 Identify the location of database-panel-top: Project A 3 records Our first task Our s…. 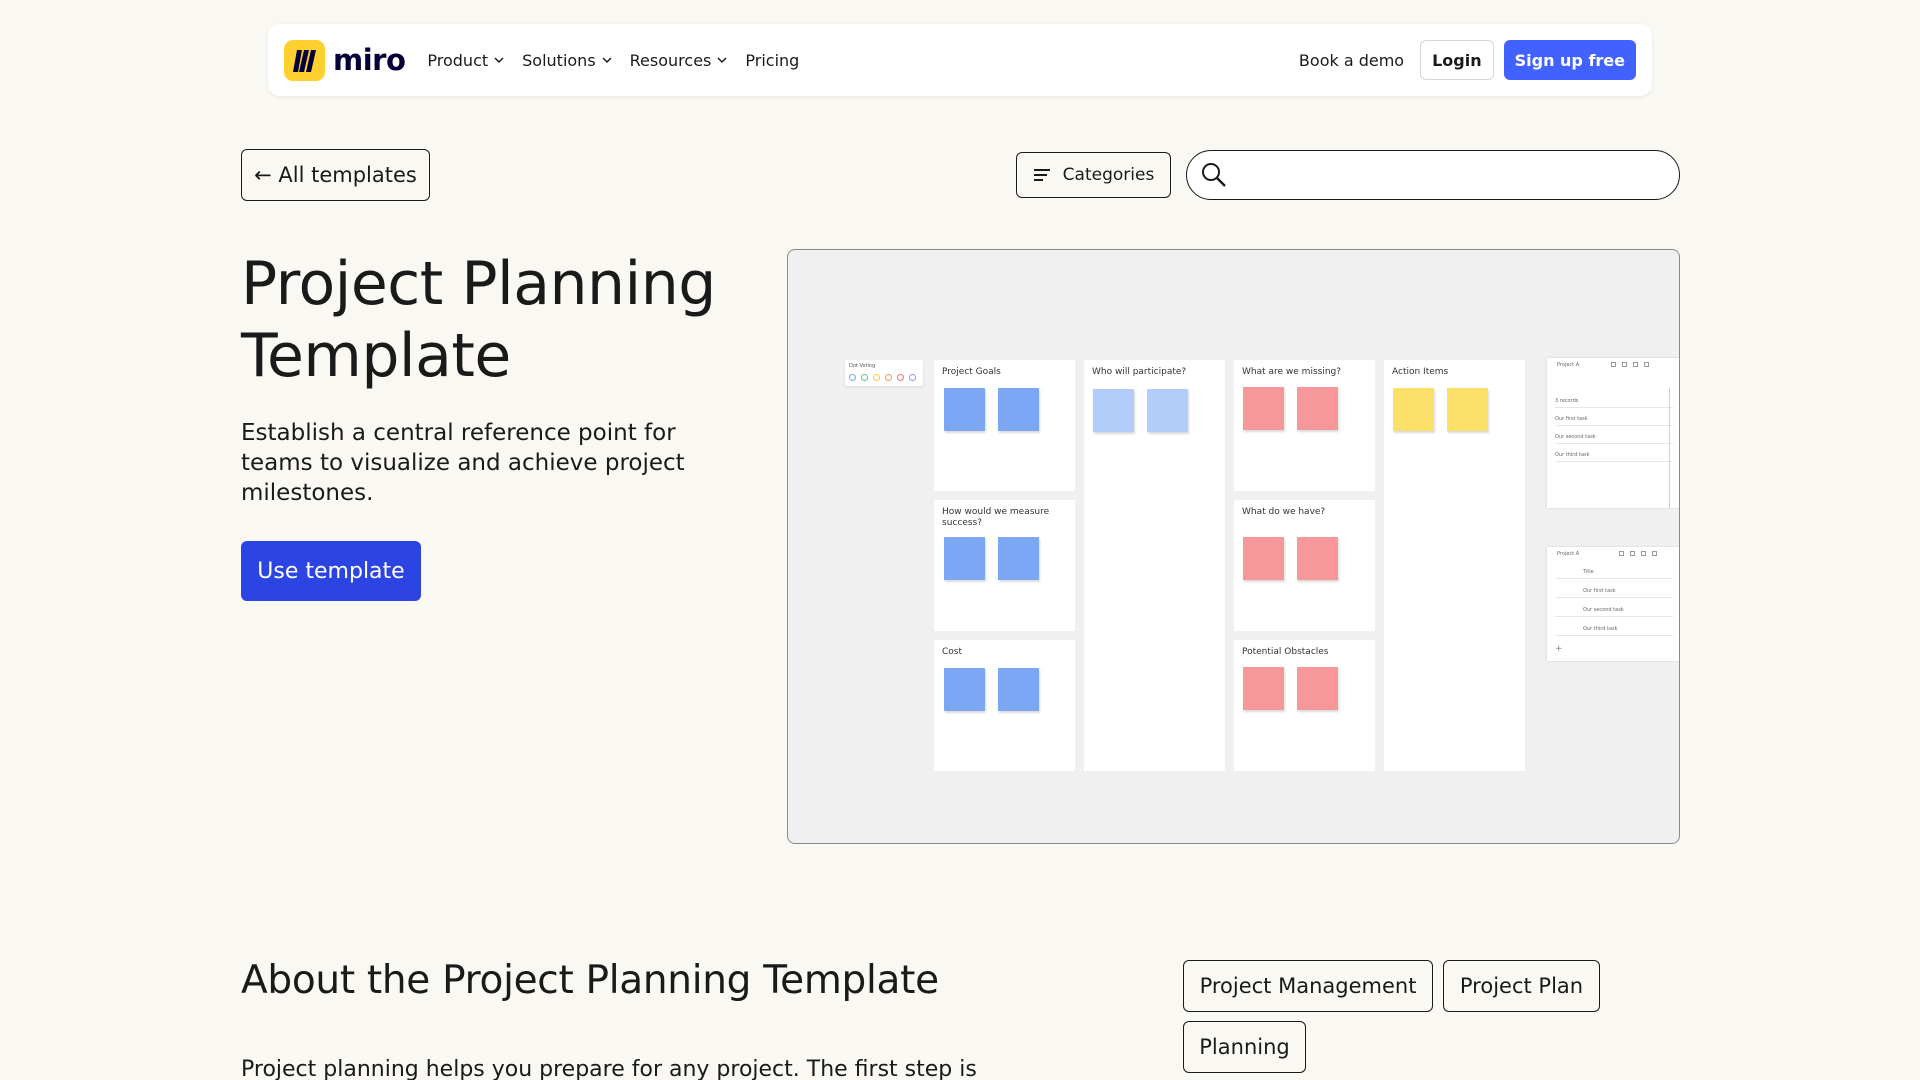
(1613, 433).